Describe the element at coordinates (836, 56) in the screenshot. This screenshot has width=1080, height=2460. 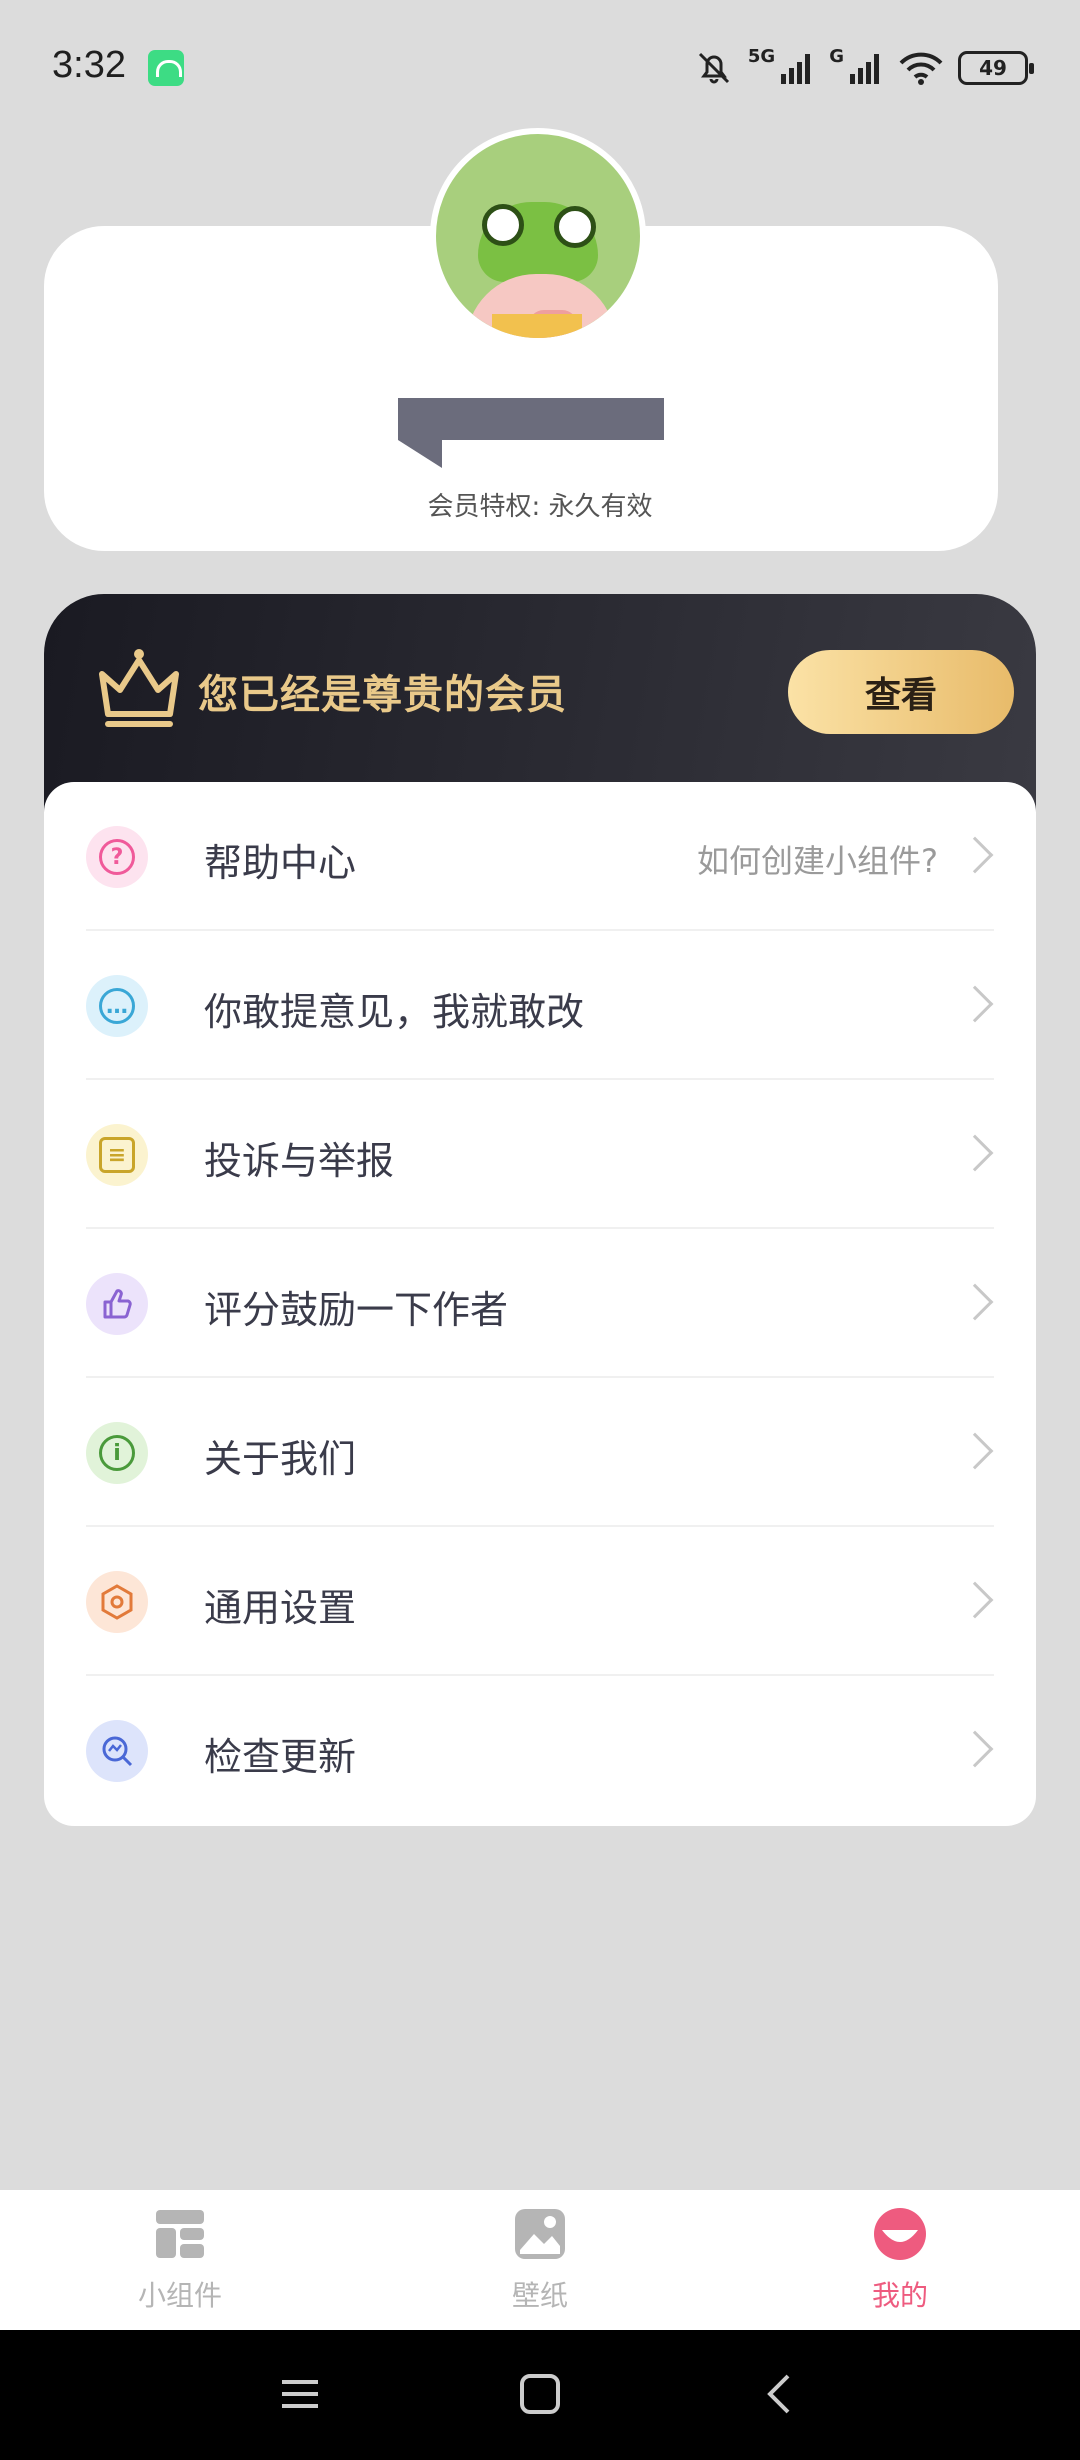
I see `network-type-label-2: G` at that location.